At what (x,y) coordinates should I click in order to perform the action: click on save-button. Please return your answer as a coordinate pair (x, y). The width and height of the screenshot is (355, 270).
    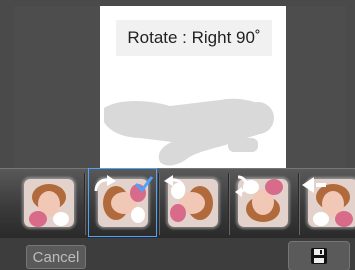
    Looking at the image, I should click on (319, 255).